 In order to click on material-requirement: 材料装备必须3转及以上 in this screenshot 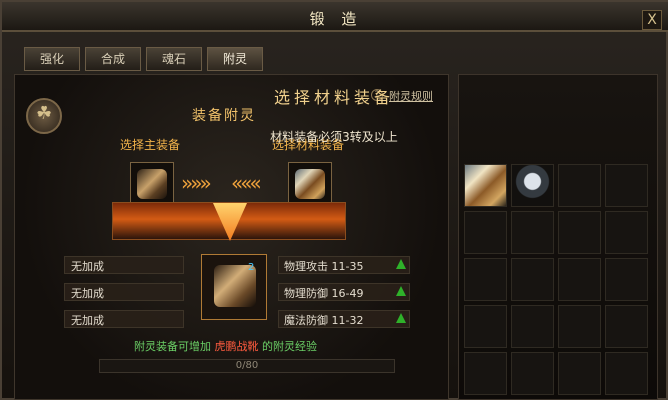, I will do `click(334, 137)`.